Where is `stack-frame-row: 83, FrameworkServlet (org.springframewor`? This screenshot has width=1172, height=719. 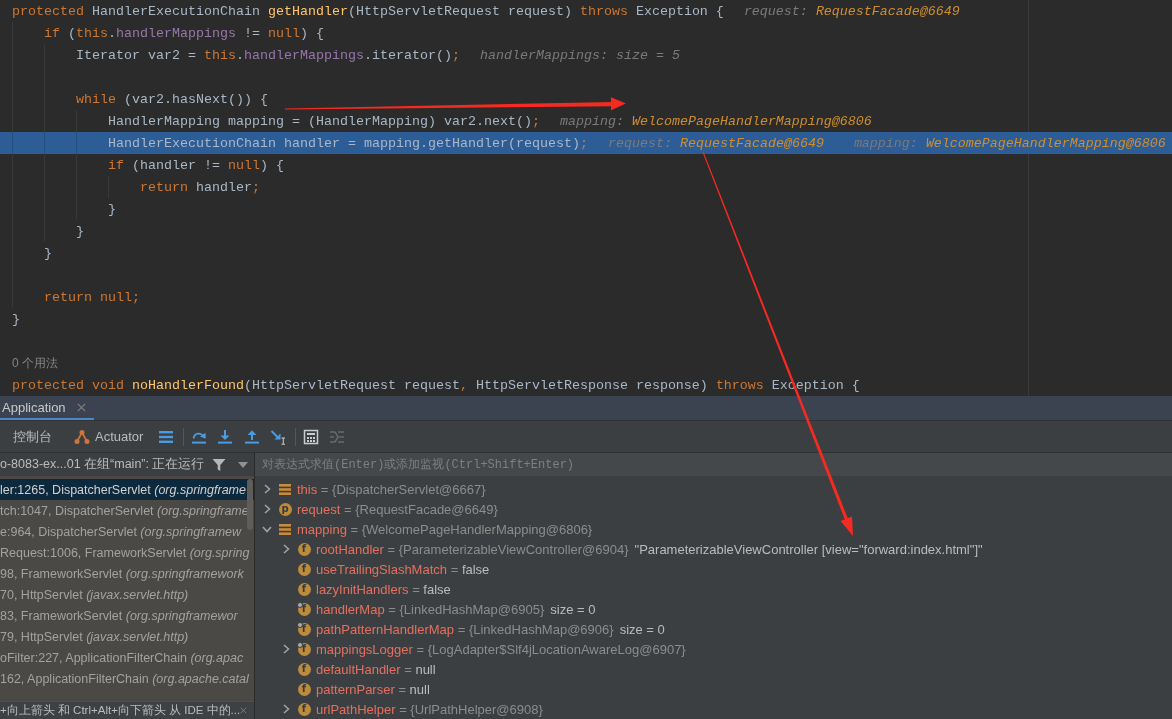 stack-frame-row: 83, FrameworkServlet (org.springframewor is located at coordinates (127, 615).